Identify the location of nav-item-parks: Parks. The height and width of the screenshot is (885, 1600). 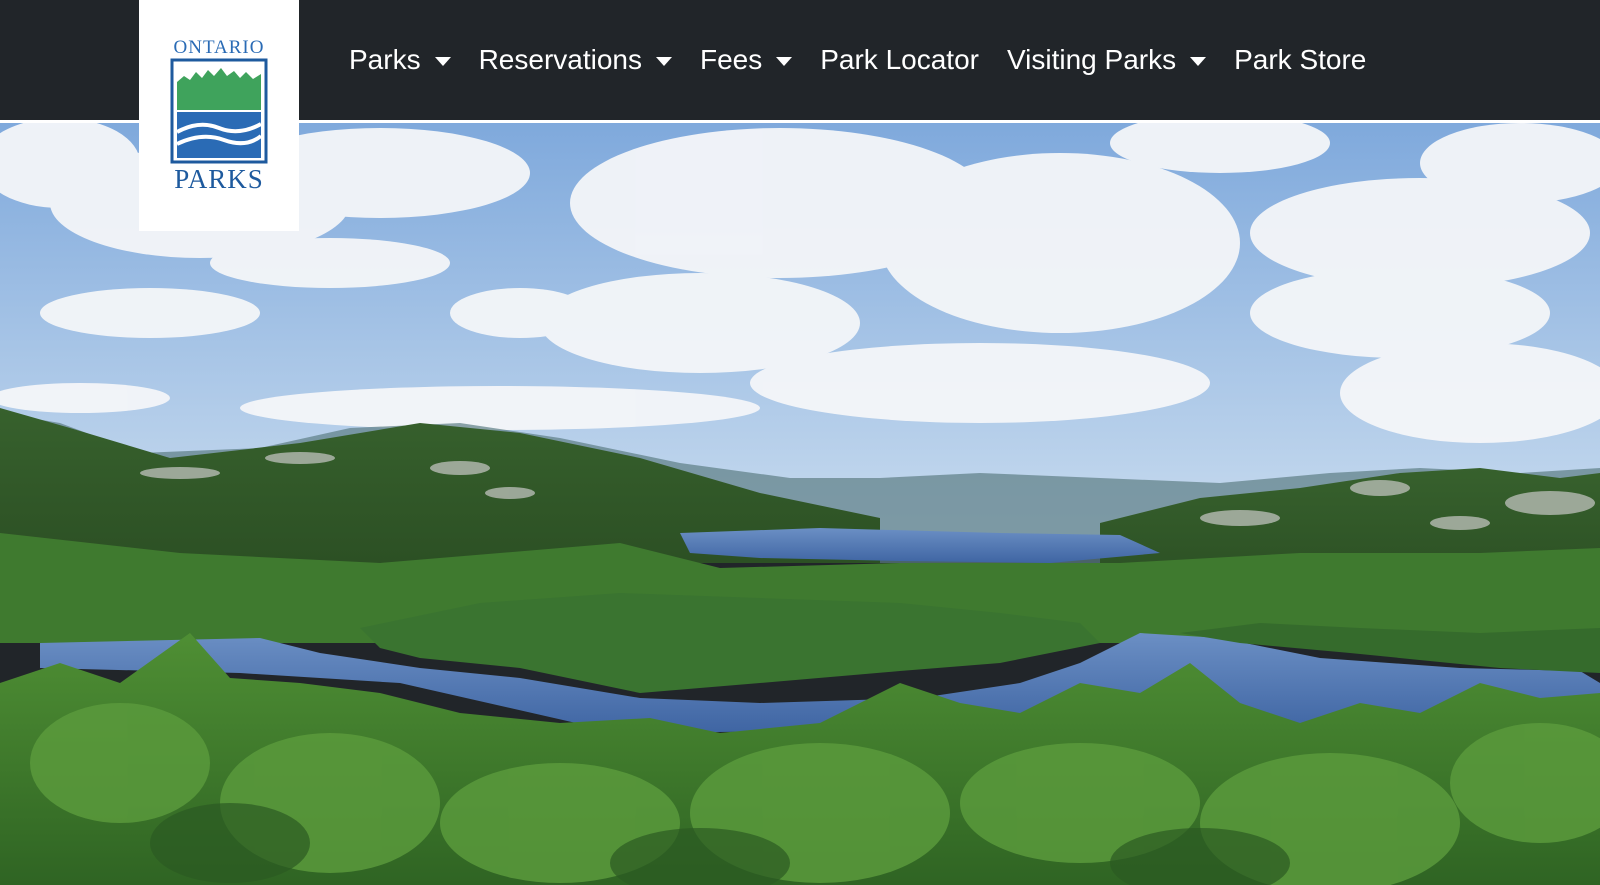
(400, 60).